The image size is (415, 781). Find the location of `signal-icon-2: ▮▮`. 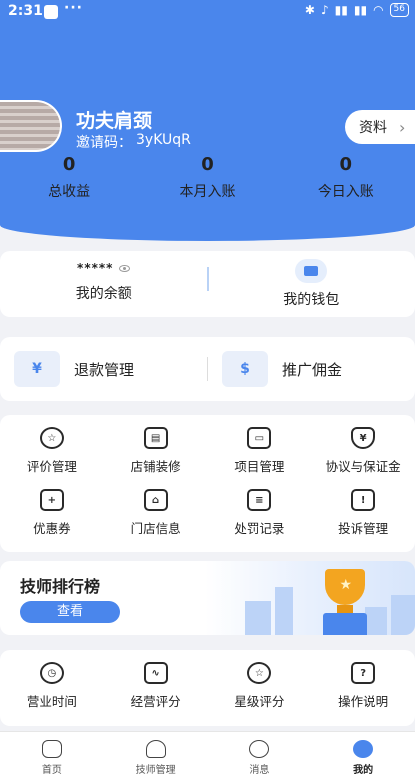

signal-icon-2: ▮▮ is located at coordinates (360, 10).